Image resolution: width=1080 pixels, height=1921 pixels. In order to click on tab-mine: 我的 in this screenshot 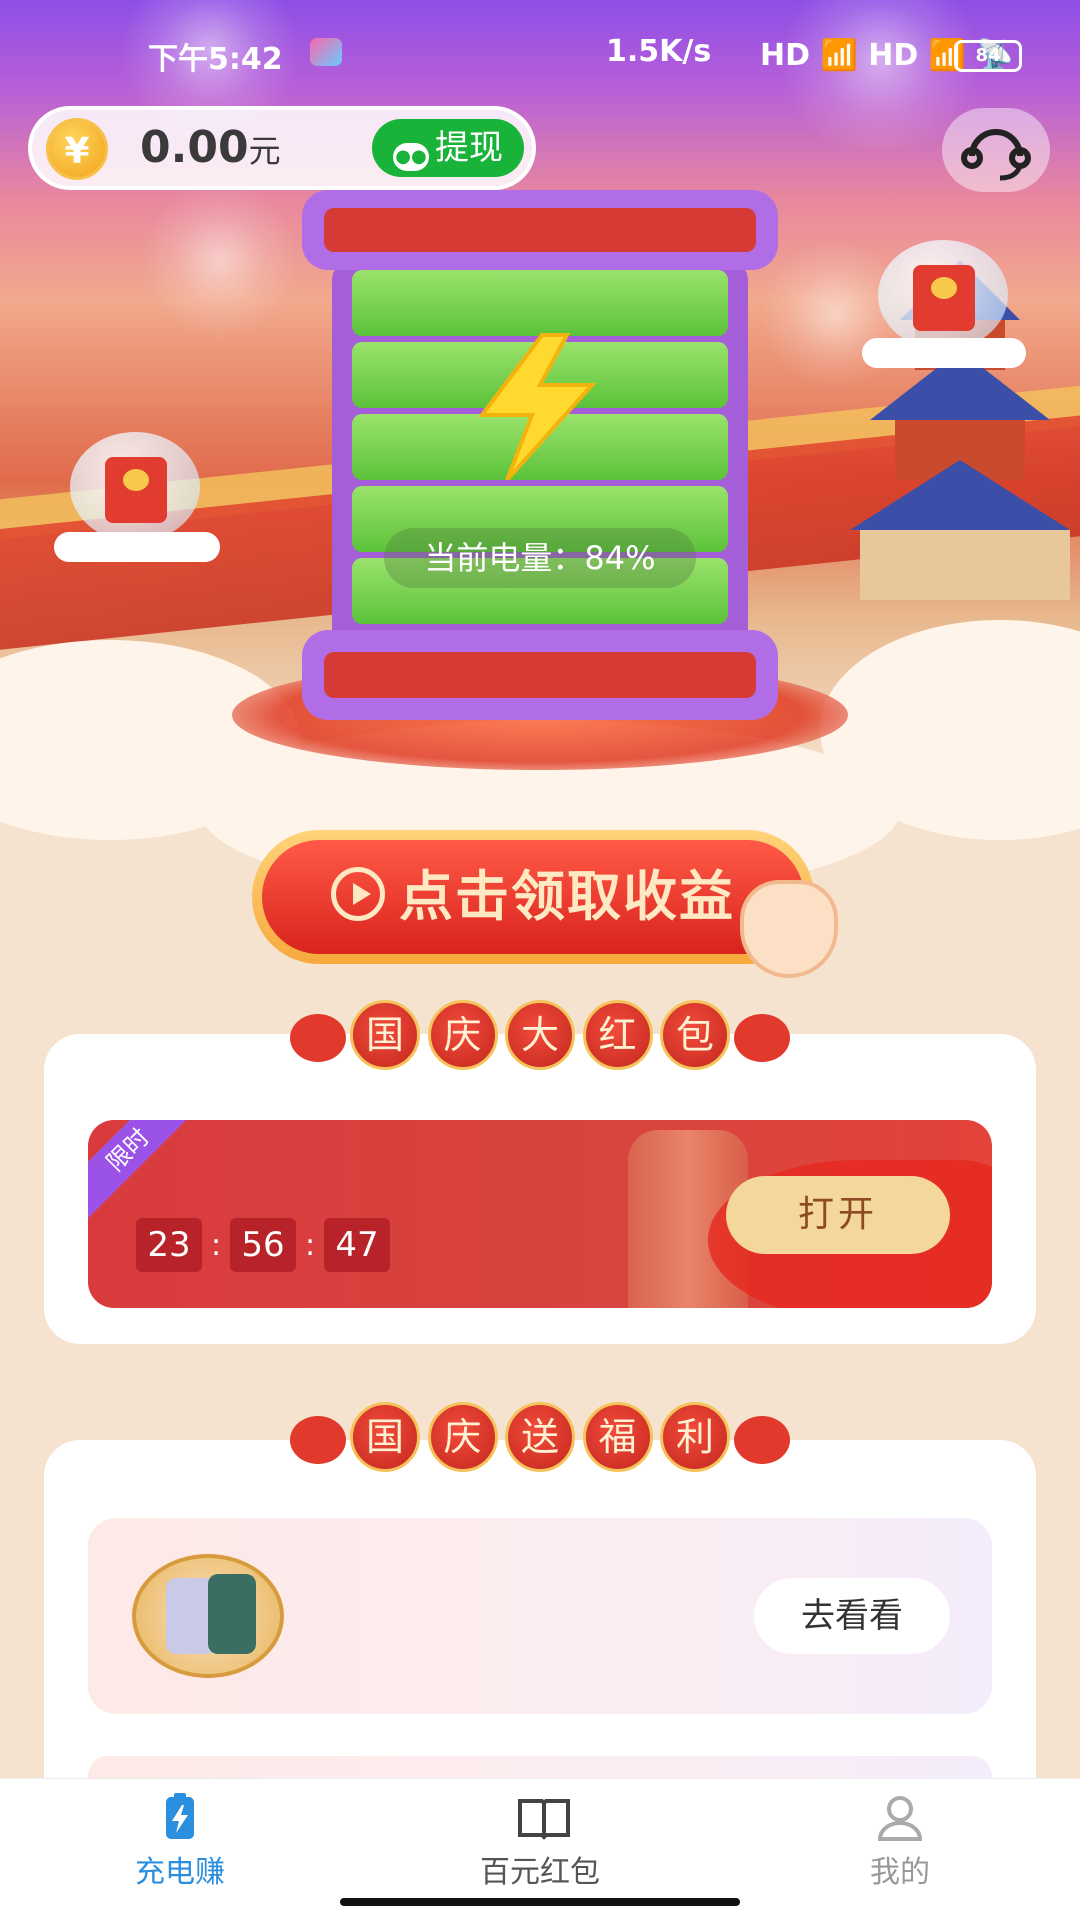, I will do `click(900, 1842)`.